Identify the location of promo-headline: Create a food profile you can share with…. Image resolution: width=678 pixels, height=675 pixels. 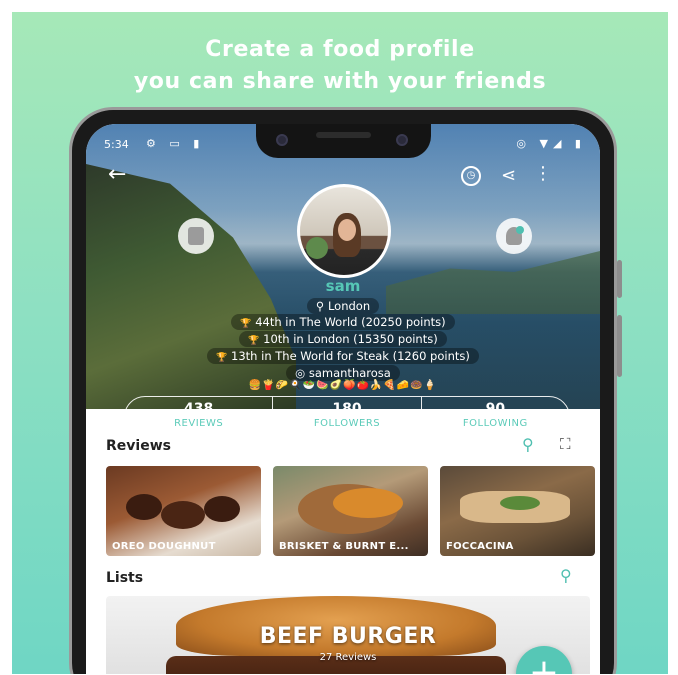
(340, 66).